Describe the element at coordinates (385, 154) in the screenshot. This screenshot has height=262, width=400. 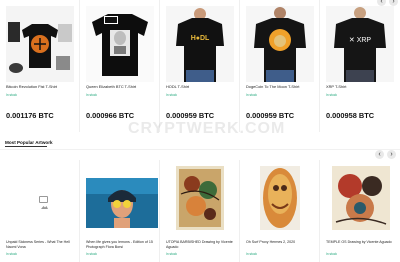
I see `artwork-carousel-nav: ‹ ›` at that location.